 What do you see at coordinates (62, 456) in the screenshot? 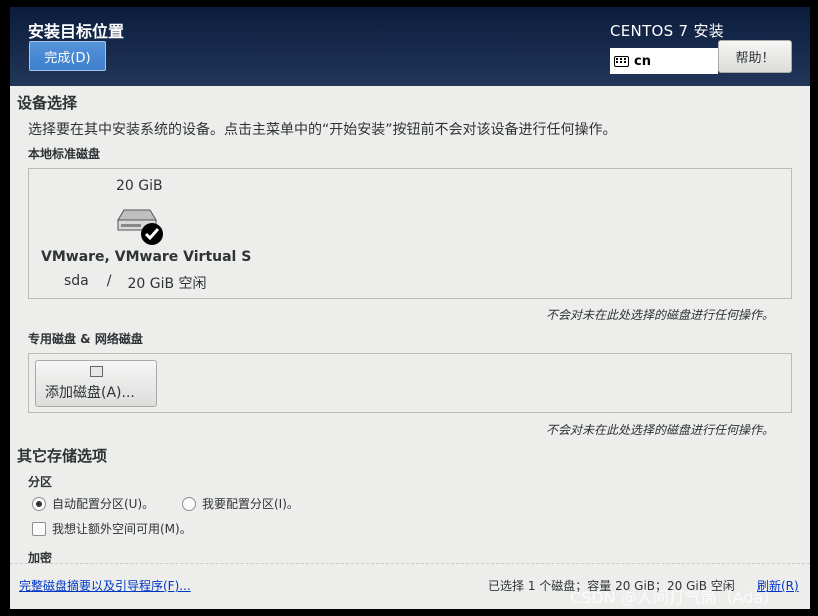
I see `other-storage-heading: 其它存储选项` at bounding box center [62, 456].